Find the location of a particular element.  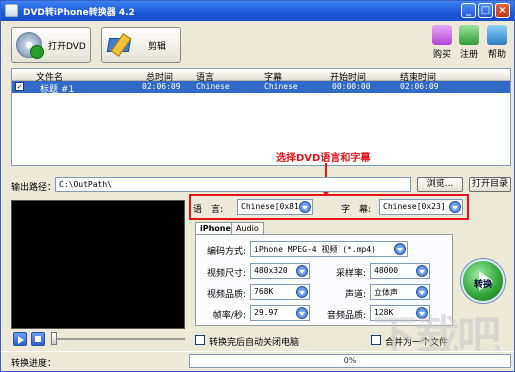

player-controls is located at coordinates (99, 339).